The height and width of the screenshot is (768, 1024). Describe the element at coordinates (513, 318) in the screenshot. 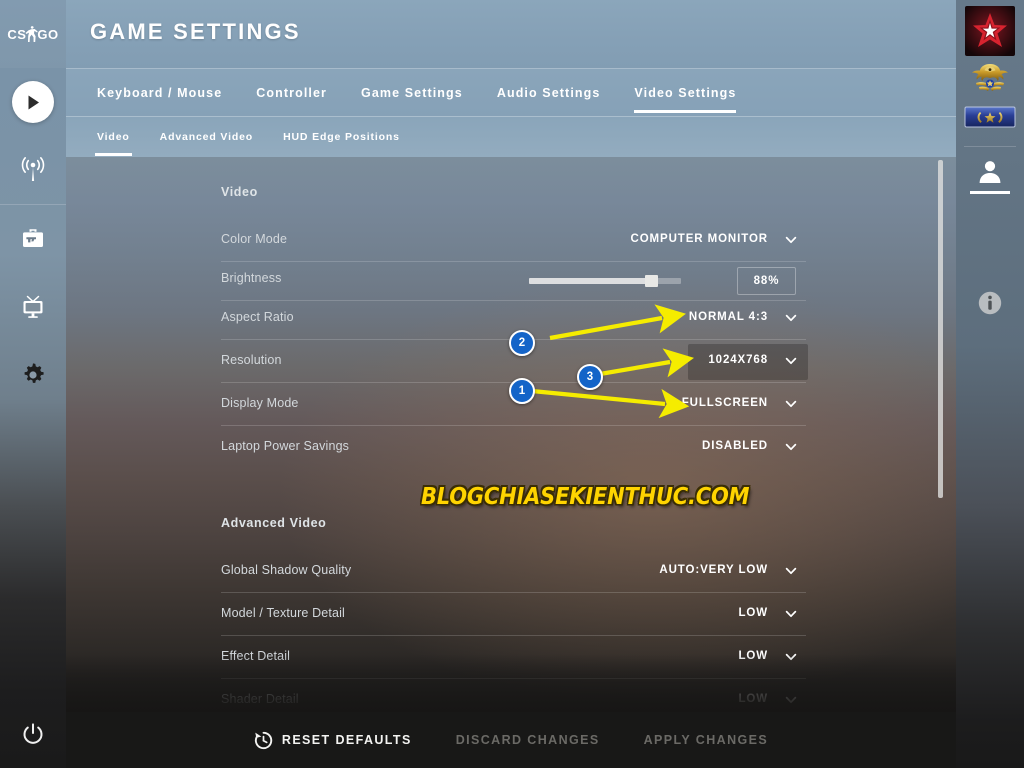

I see `setting-row-aspect-ratio: Aspect Ratio NORMAL 4:3` at that location.